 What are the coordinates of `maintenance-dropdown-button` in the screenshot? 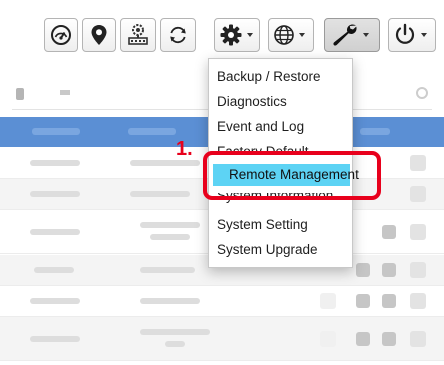 It's located at (352, 35).